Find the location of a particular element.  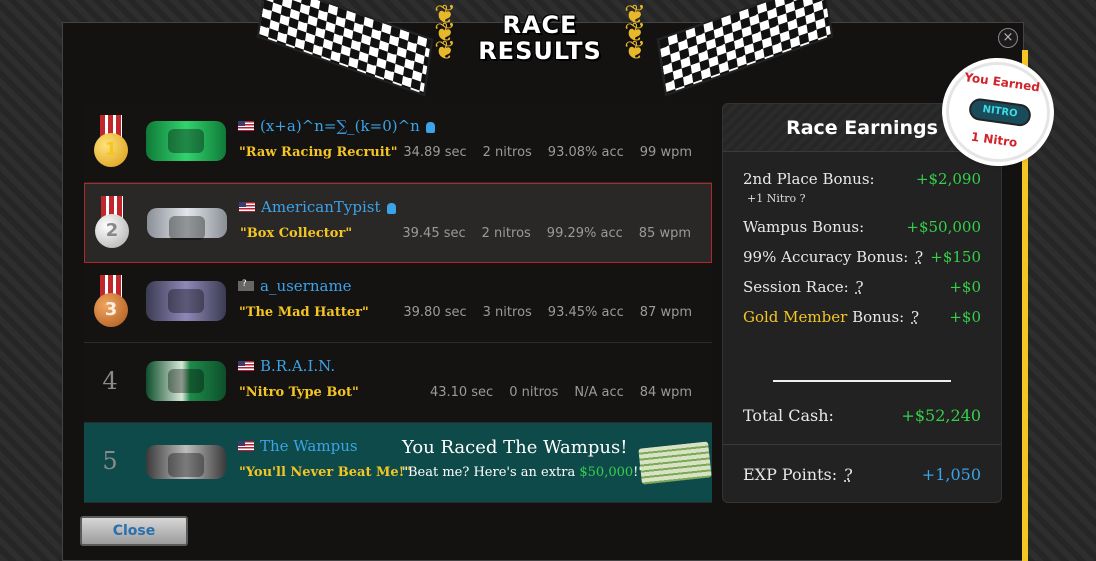

accuracy: N/A acc is located at coordinates (599, 392).